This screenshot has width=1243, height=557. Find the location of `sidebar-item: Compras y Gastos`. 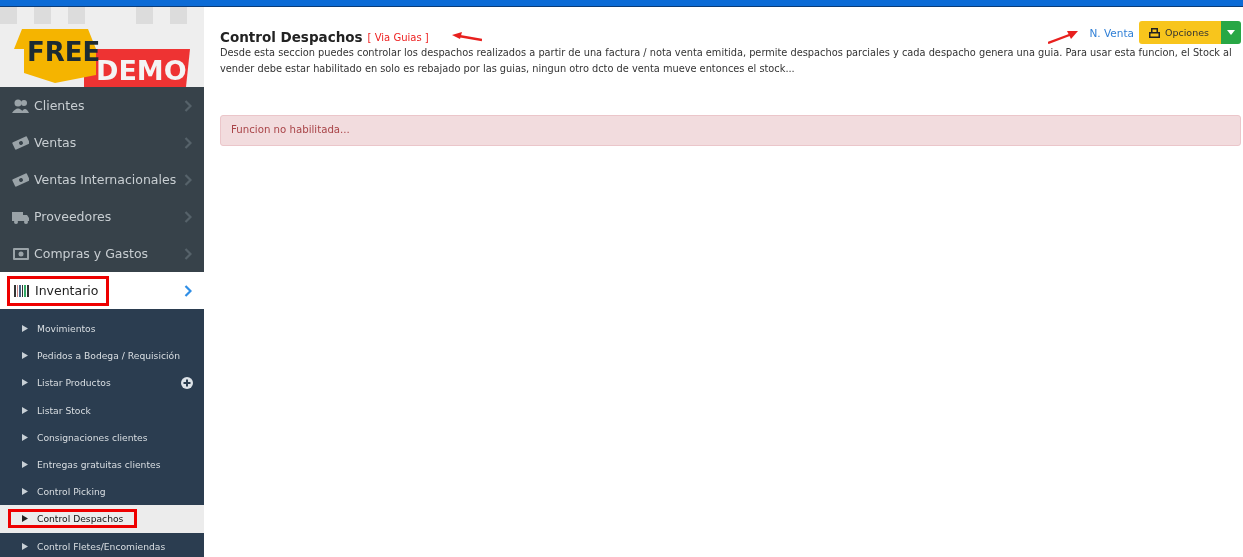

sidebar-item: Compras y Gastos is located at coordinates (102, 253).